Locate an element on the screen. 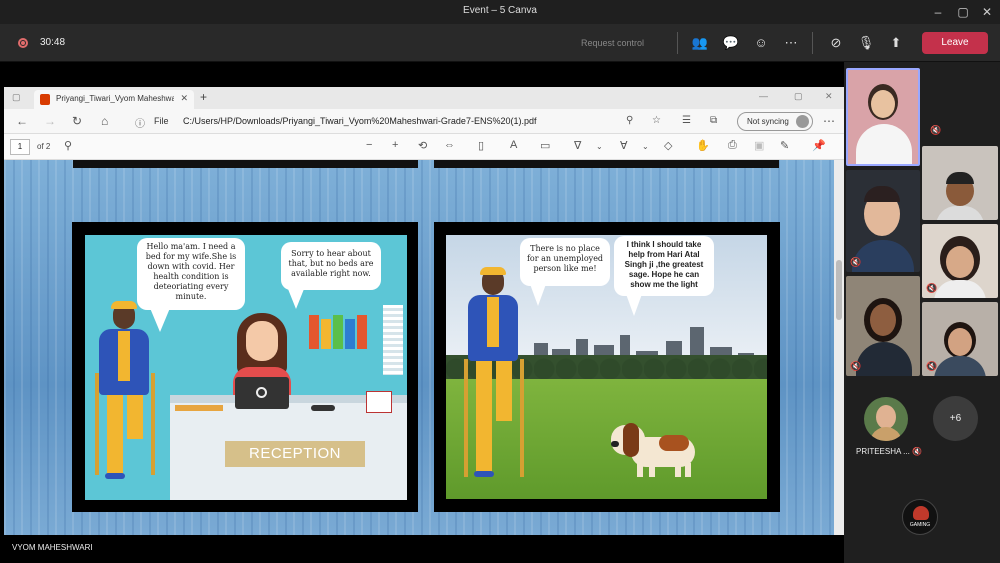 This screenshot has width=1000, height=563. close-icon: ✕ is located at coordinates (987, 12).